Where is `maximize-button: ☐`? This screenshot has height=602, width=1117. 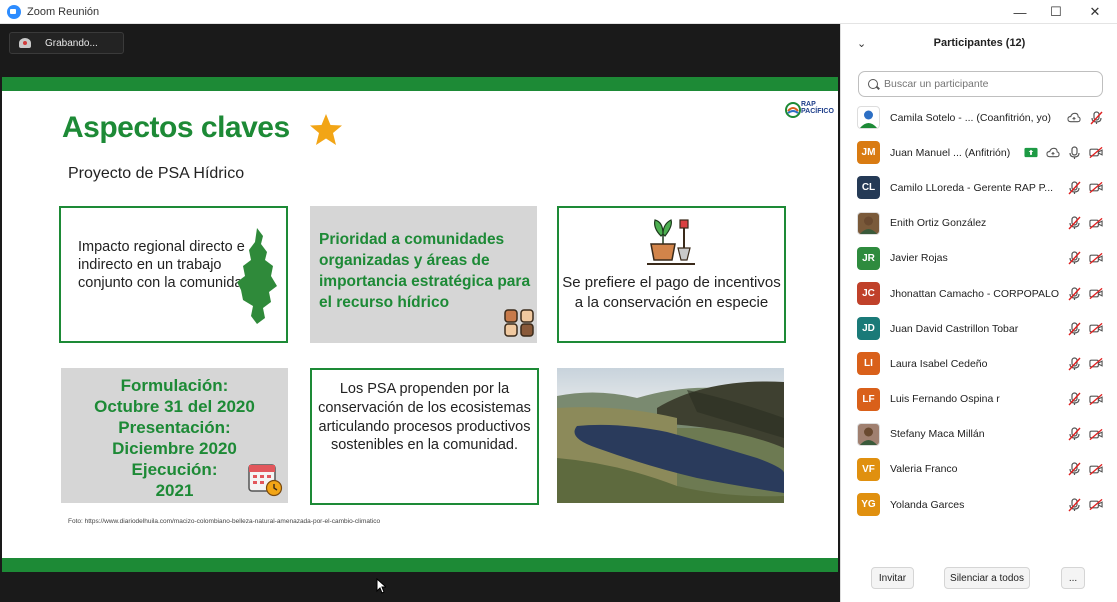 maximize-button: ☐ is located at coordinates (1056, 12).